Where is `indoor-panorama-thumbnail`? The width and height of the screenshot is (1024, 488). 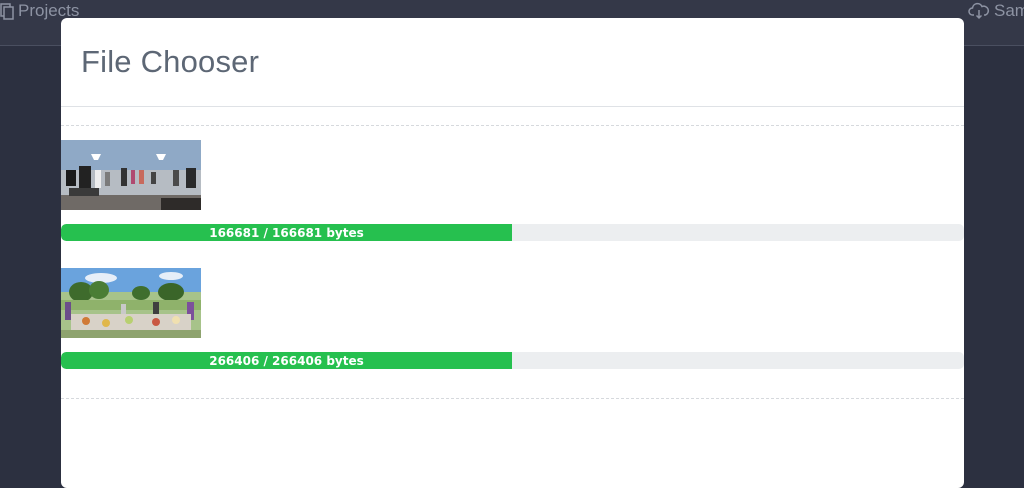 indoor-panorama-thumbnail is located at coordinates (131, 175).